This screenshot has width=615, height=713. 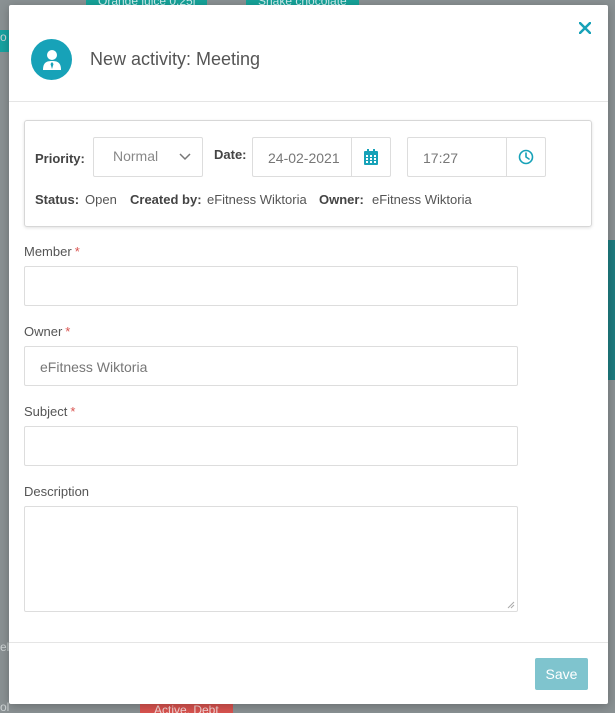 I want to click on activity-info-panel: Priority: Normal Date: 24-02-2021 17:27, so click(x=308, y=173).